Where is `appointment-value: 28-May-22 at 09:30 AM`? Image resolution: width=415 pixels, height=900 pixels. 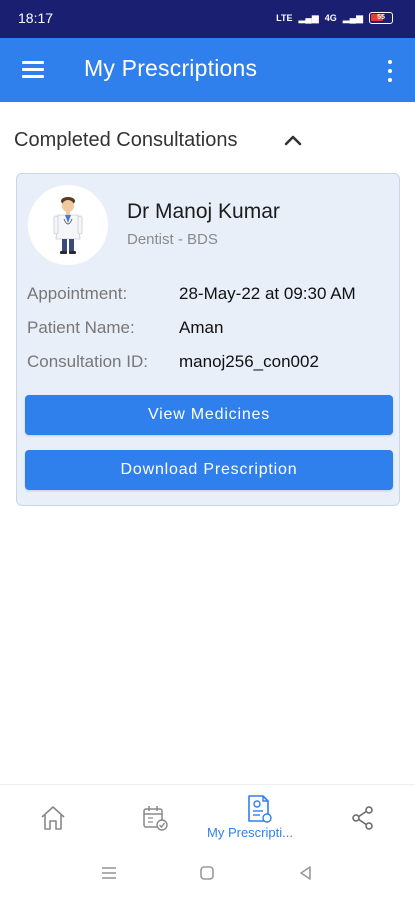
appointment-value: 28-May-22 at 09:30 AM is located at coordinates (267, 293).